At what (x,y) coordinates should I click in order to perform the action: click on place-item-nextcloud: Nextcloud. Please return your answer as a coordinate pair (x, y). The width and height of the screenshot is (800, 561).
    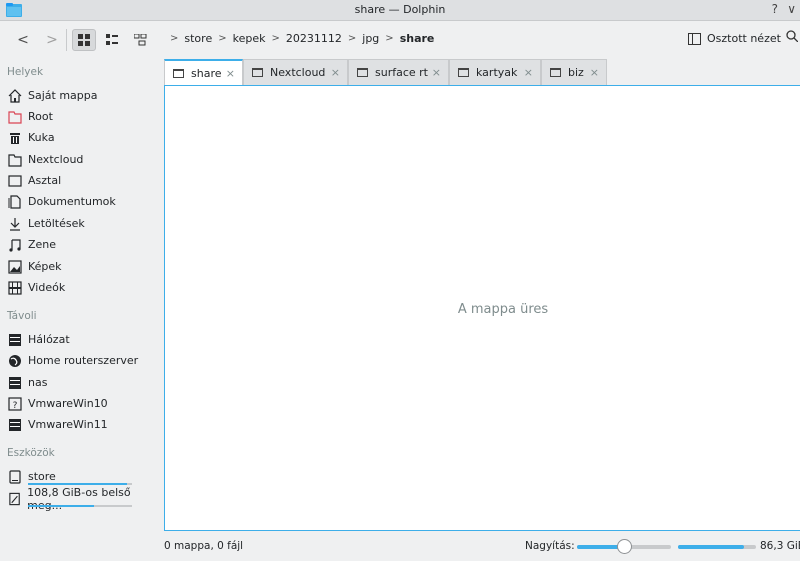
    Looking at the image, I should click on (80, 159).